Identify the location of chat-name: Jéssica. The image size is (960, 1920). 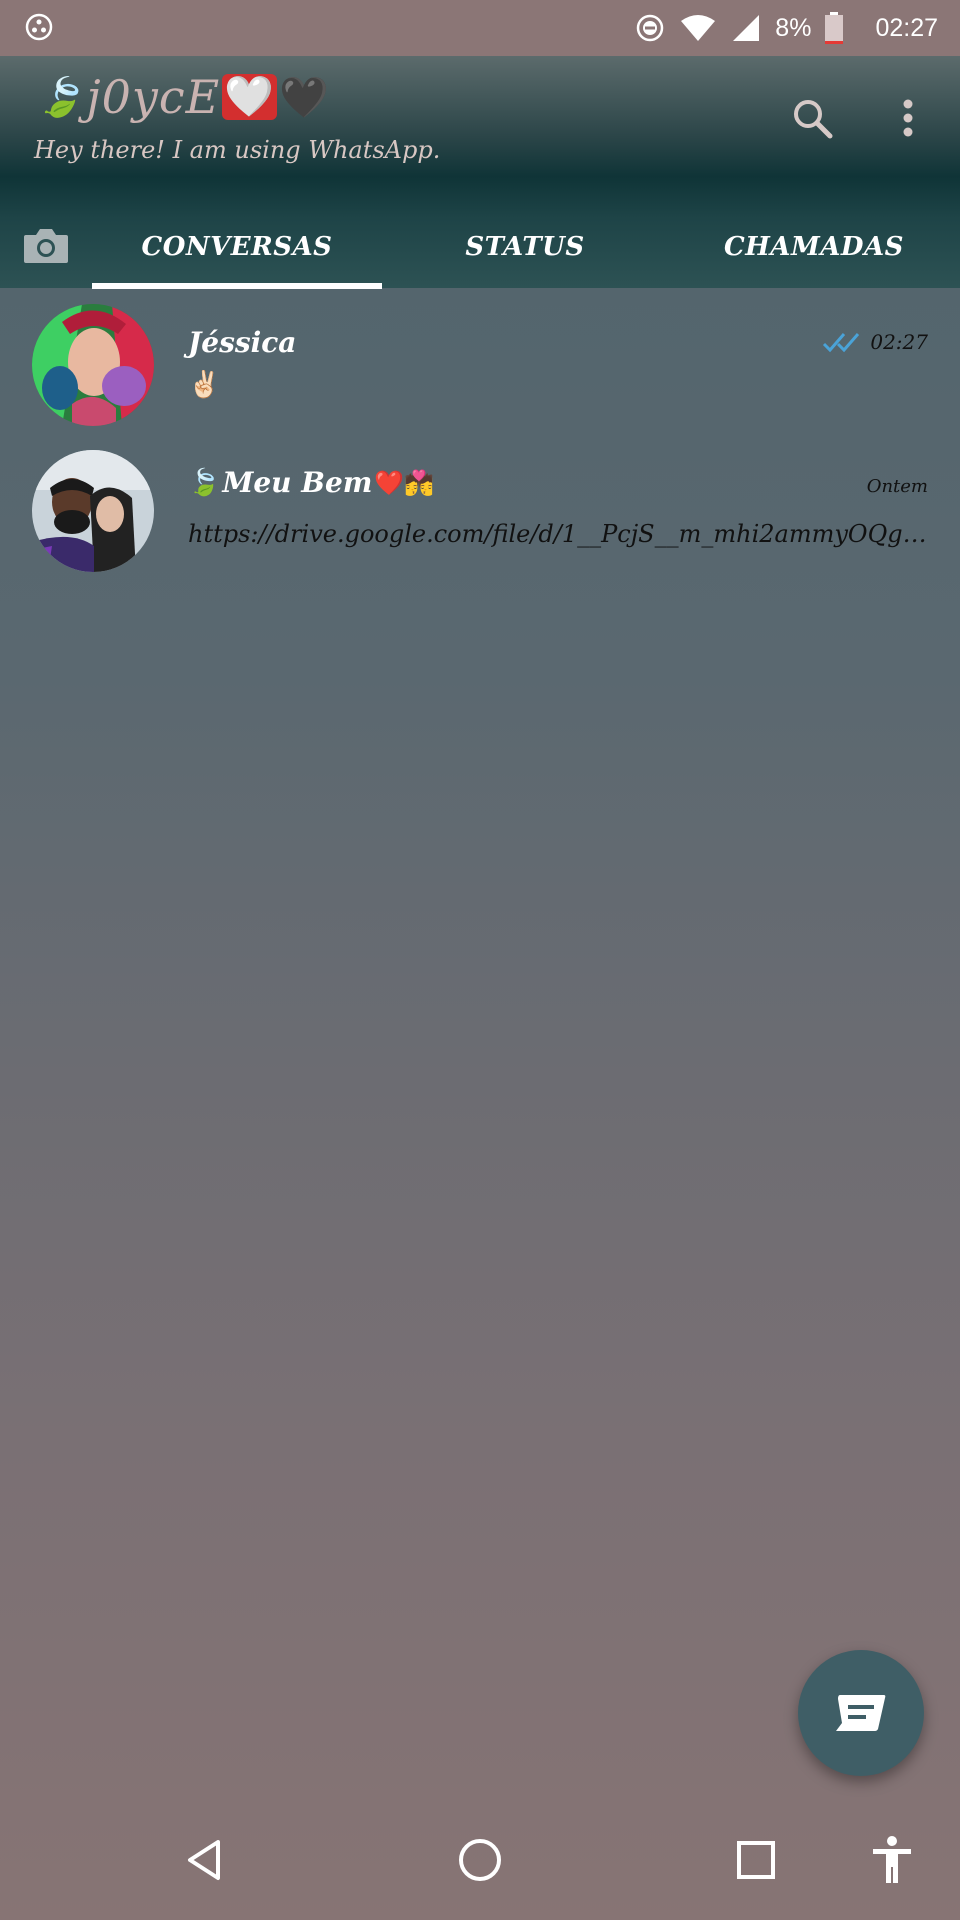
(242, 342).